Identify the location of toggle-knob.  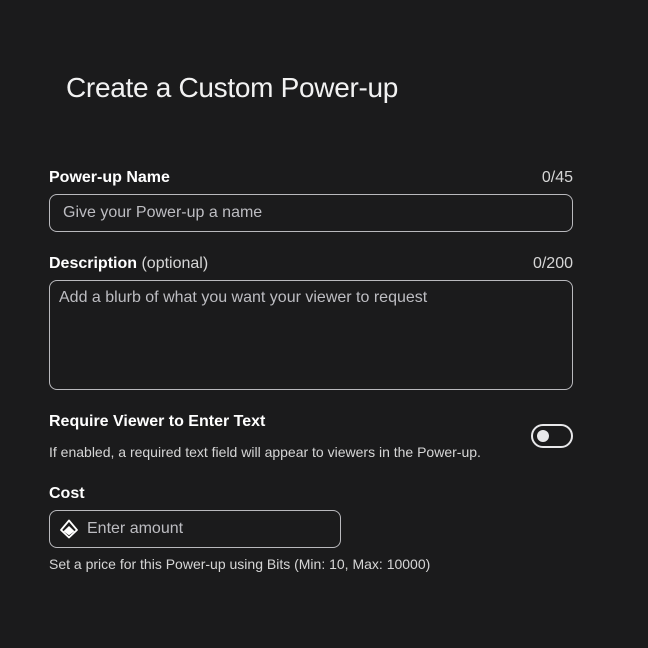
(543, 436).